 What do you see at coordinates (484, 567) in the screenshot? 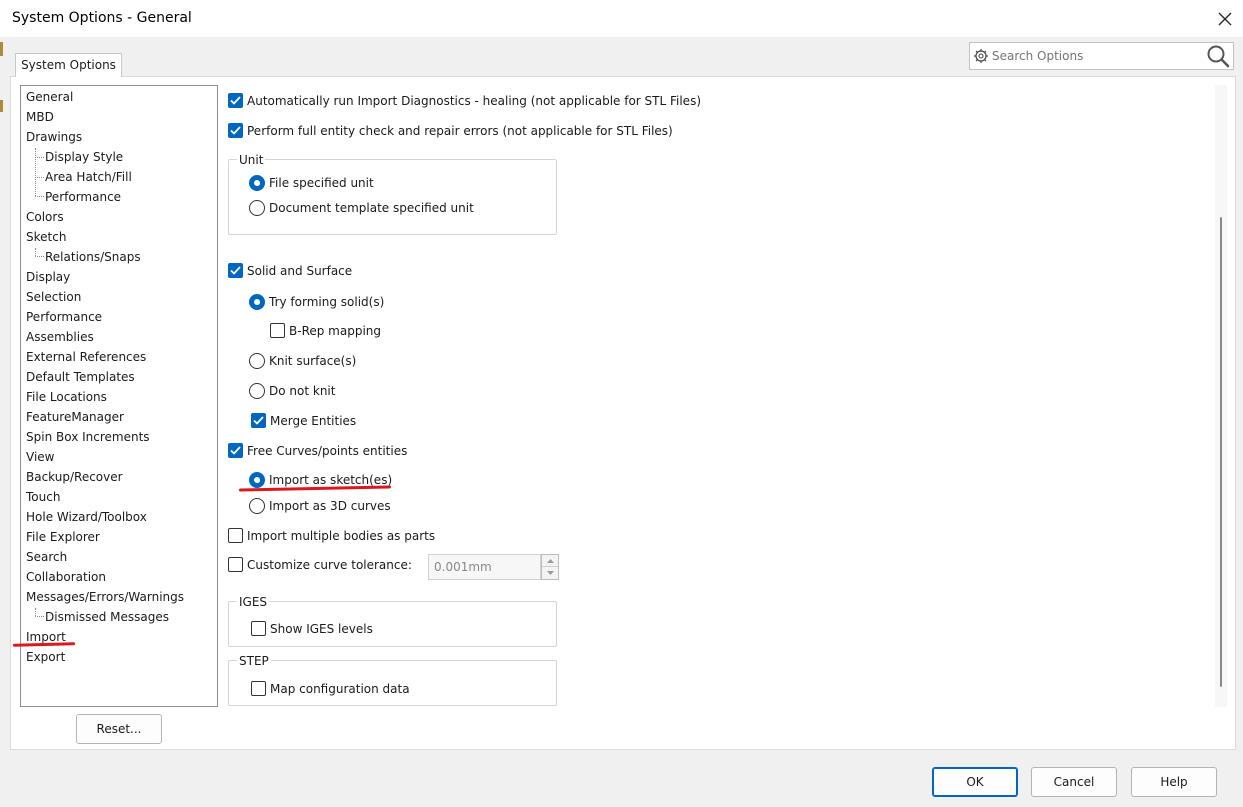
I see `curve-tolerance-input: 0.001mm` at bounding box center [484, 567].